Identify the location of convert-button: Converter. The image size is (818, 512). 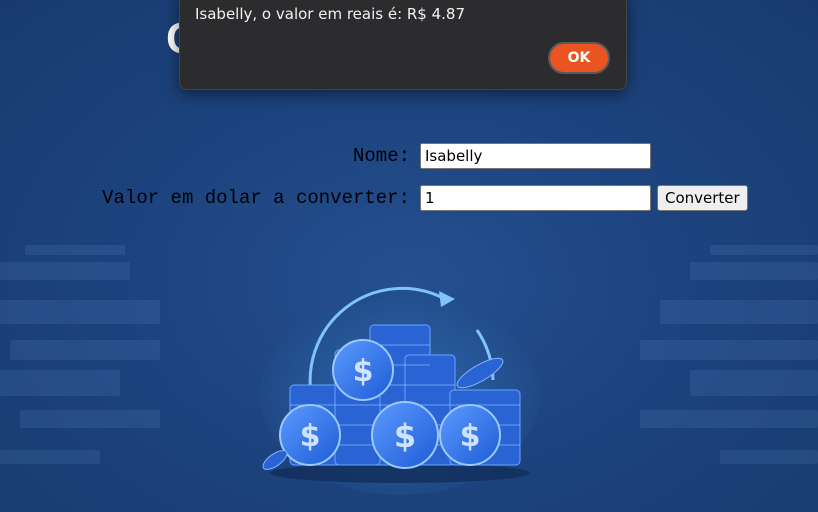
(702, 198).